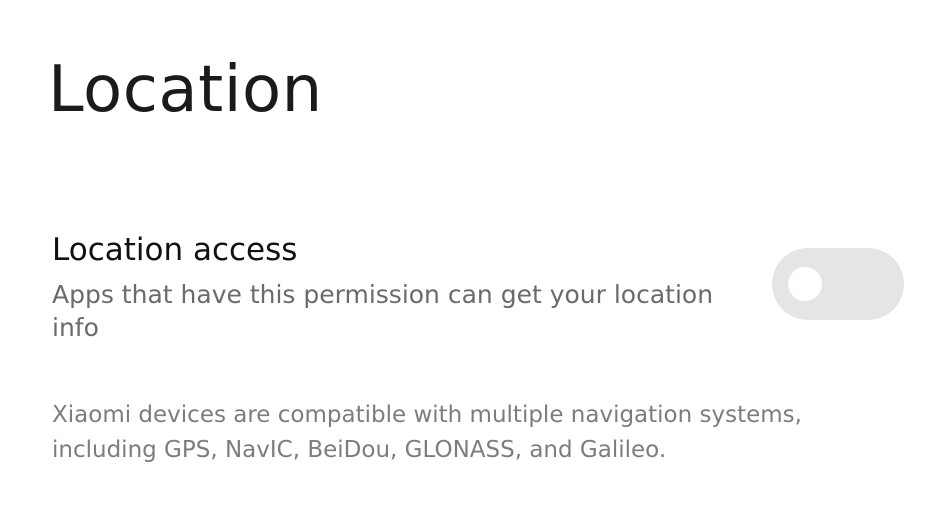  I want to click on toggle-knob, so click(805, 284).